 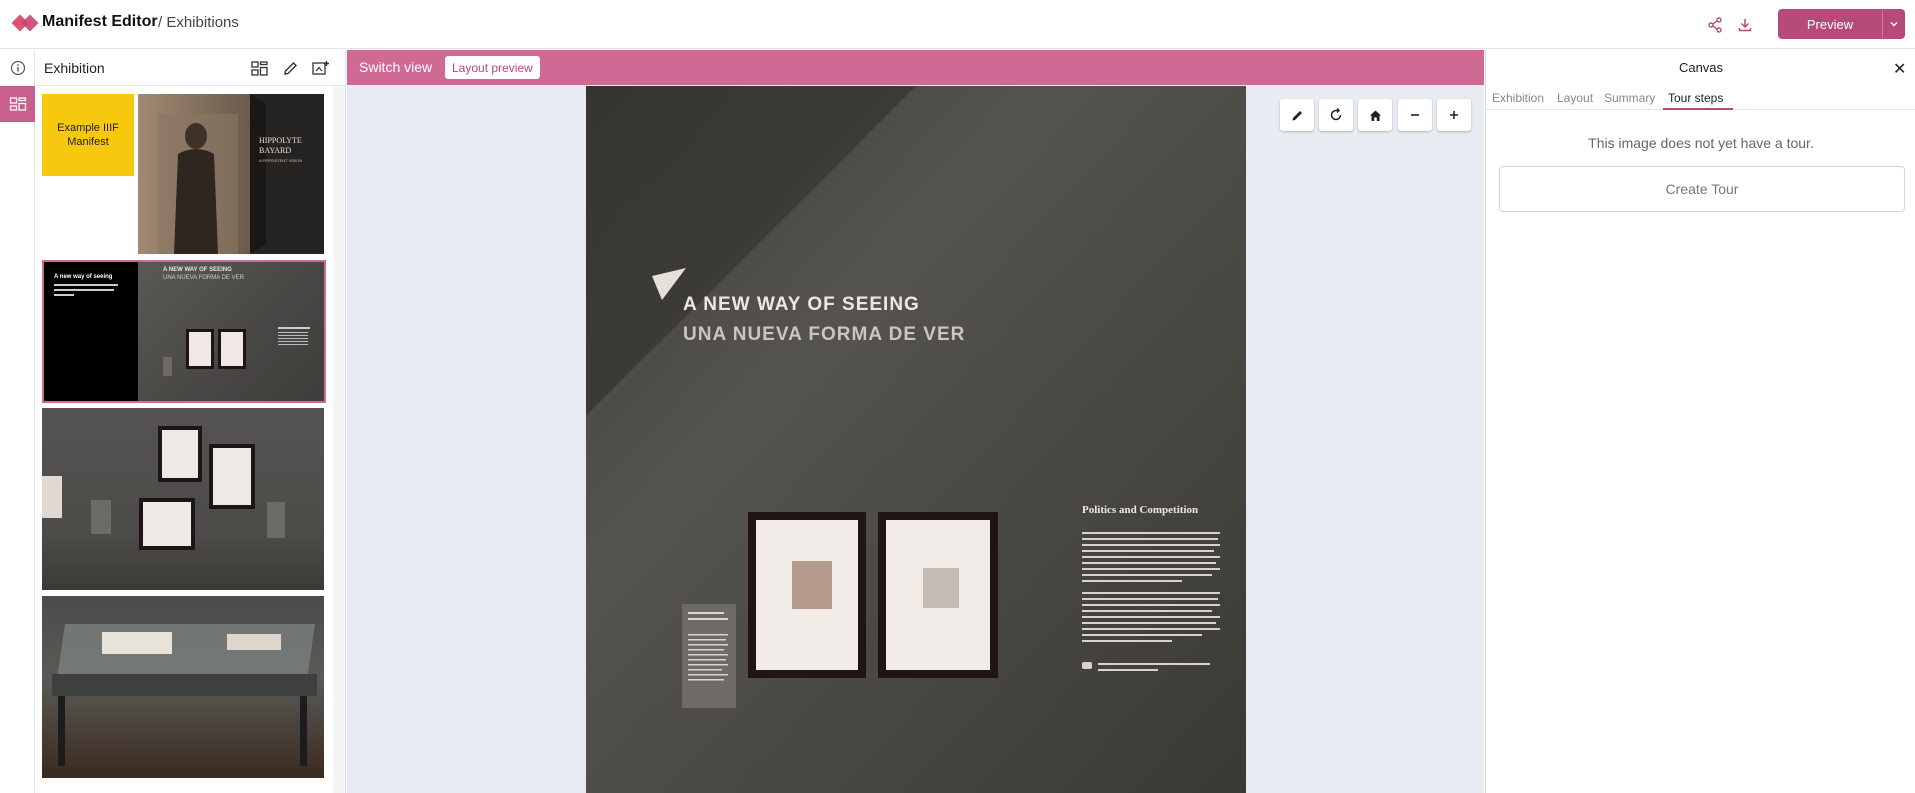 I want to click on panel-title: Exhibition, so click(x=74, y=68).